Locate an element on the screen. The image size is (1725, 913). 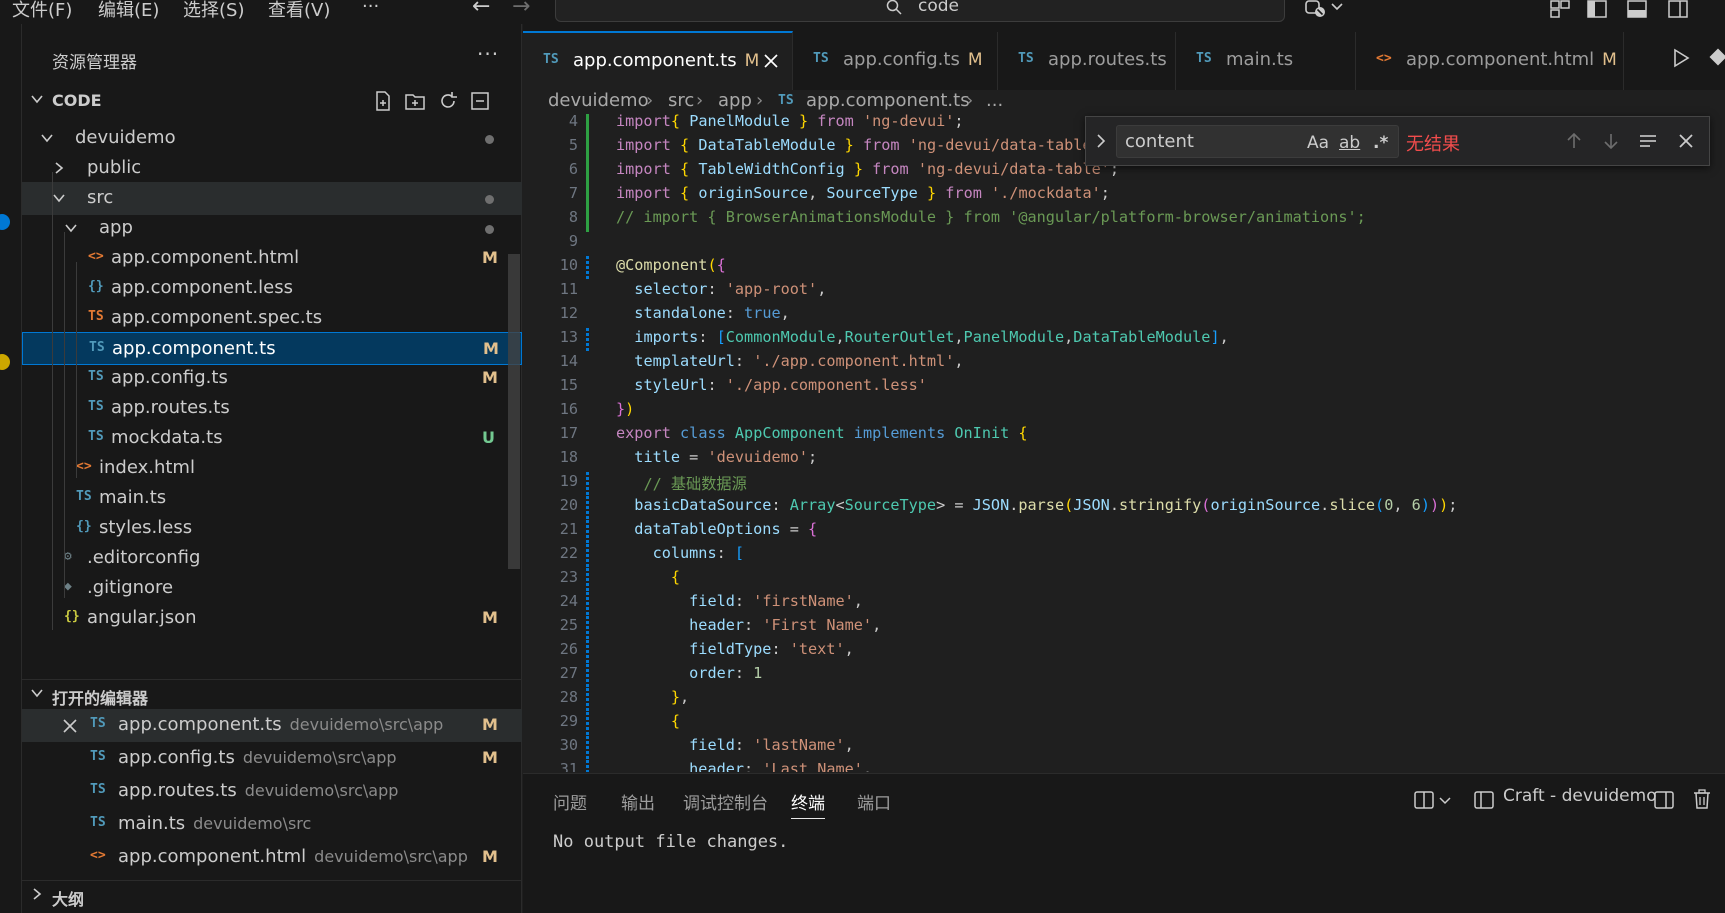
extension-icon is located at coordinates (1717, 58).